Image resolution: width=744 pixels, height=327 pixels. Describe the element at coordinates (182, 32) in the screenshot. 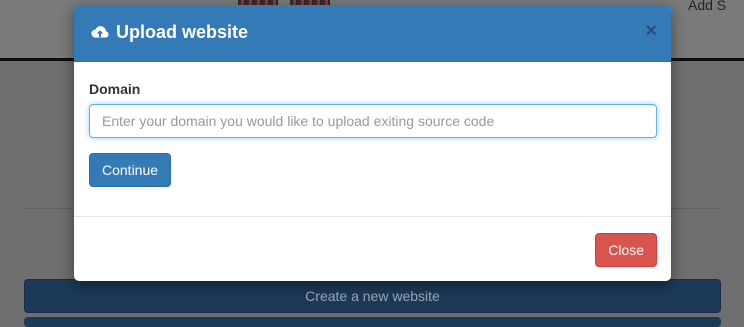

I see `modal-title-text: Upload website` at that location.